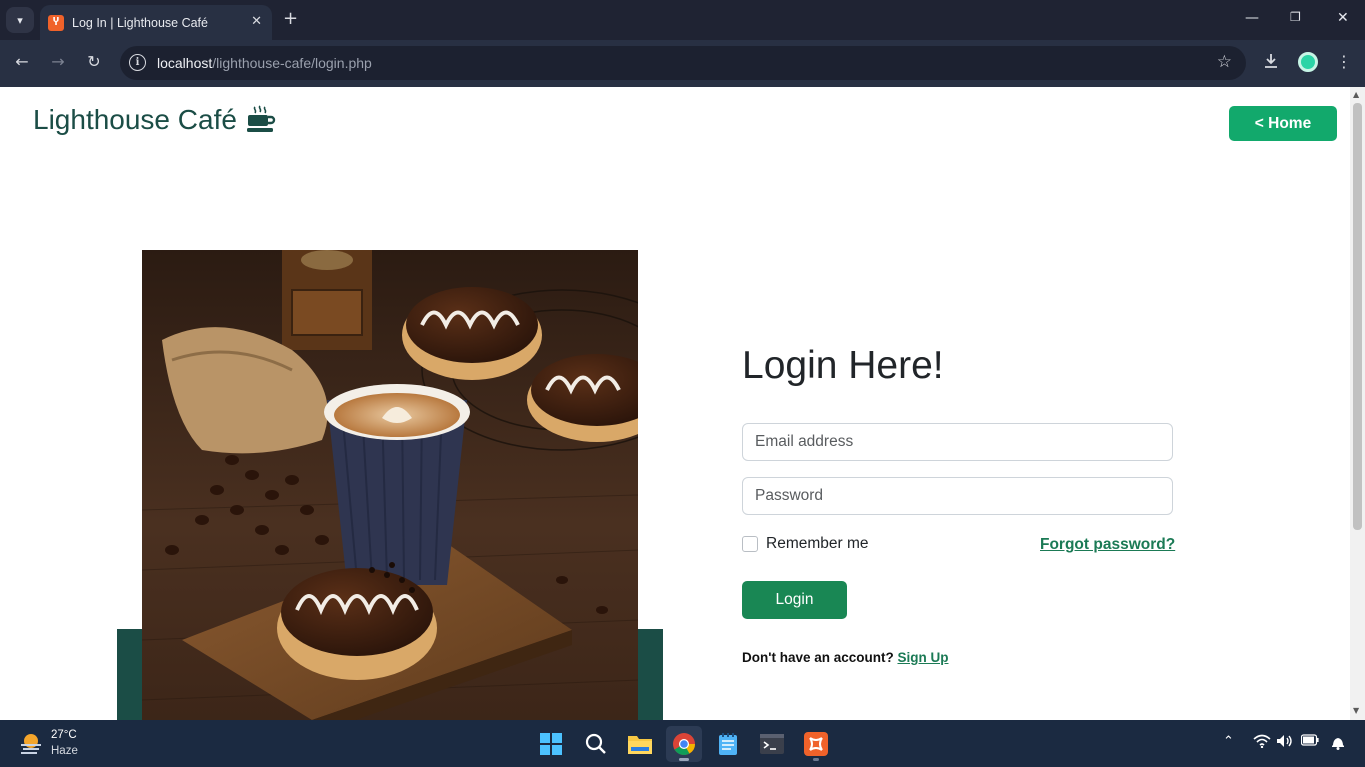 The height and width of the screenshot is (767, 1365). I want to click on search-icon, so click(596, 744).